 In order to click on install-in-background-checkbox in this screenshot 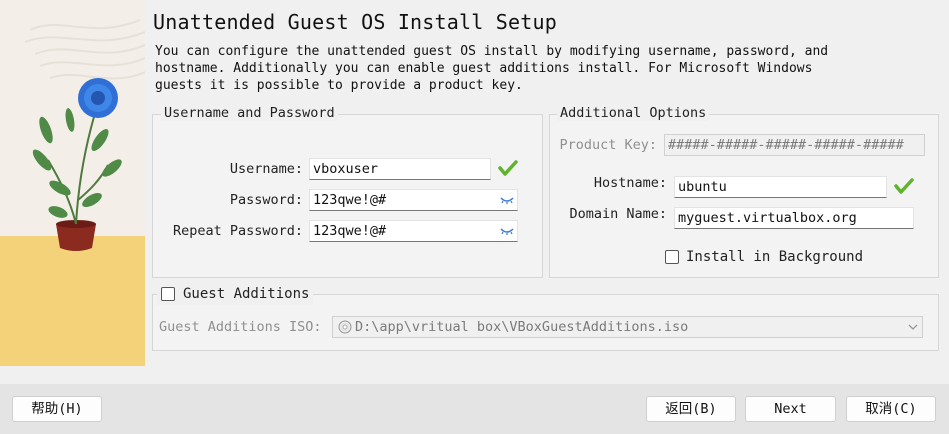, I will do `click(672, 257)`.